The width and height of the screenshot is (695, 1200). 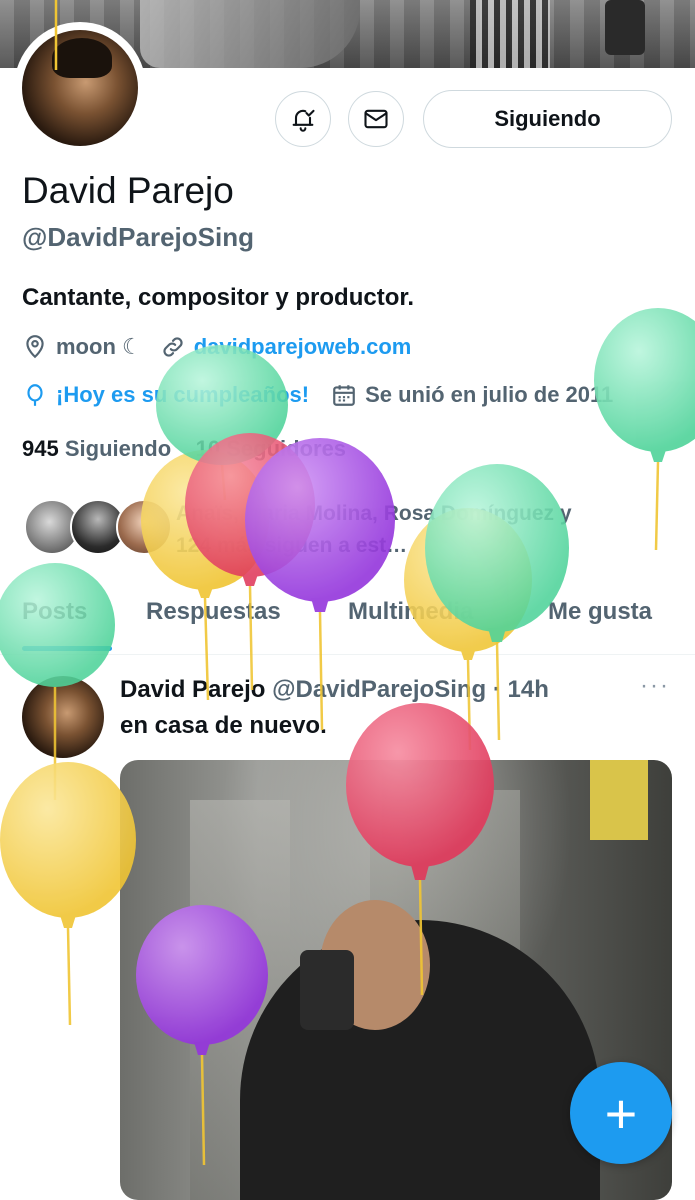 I want to click on post-author-name: David Parejo, so click(x=192, y=689).